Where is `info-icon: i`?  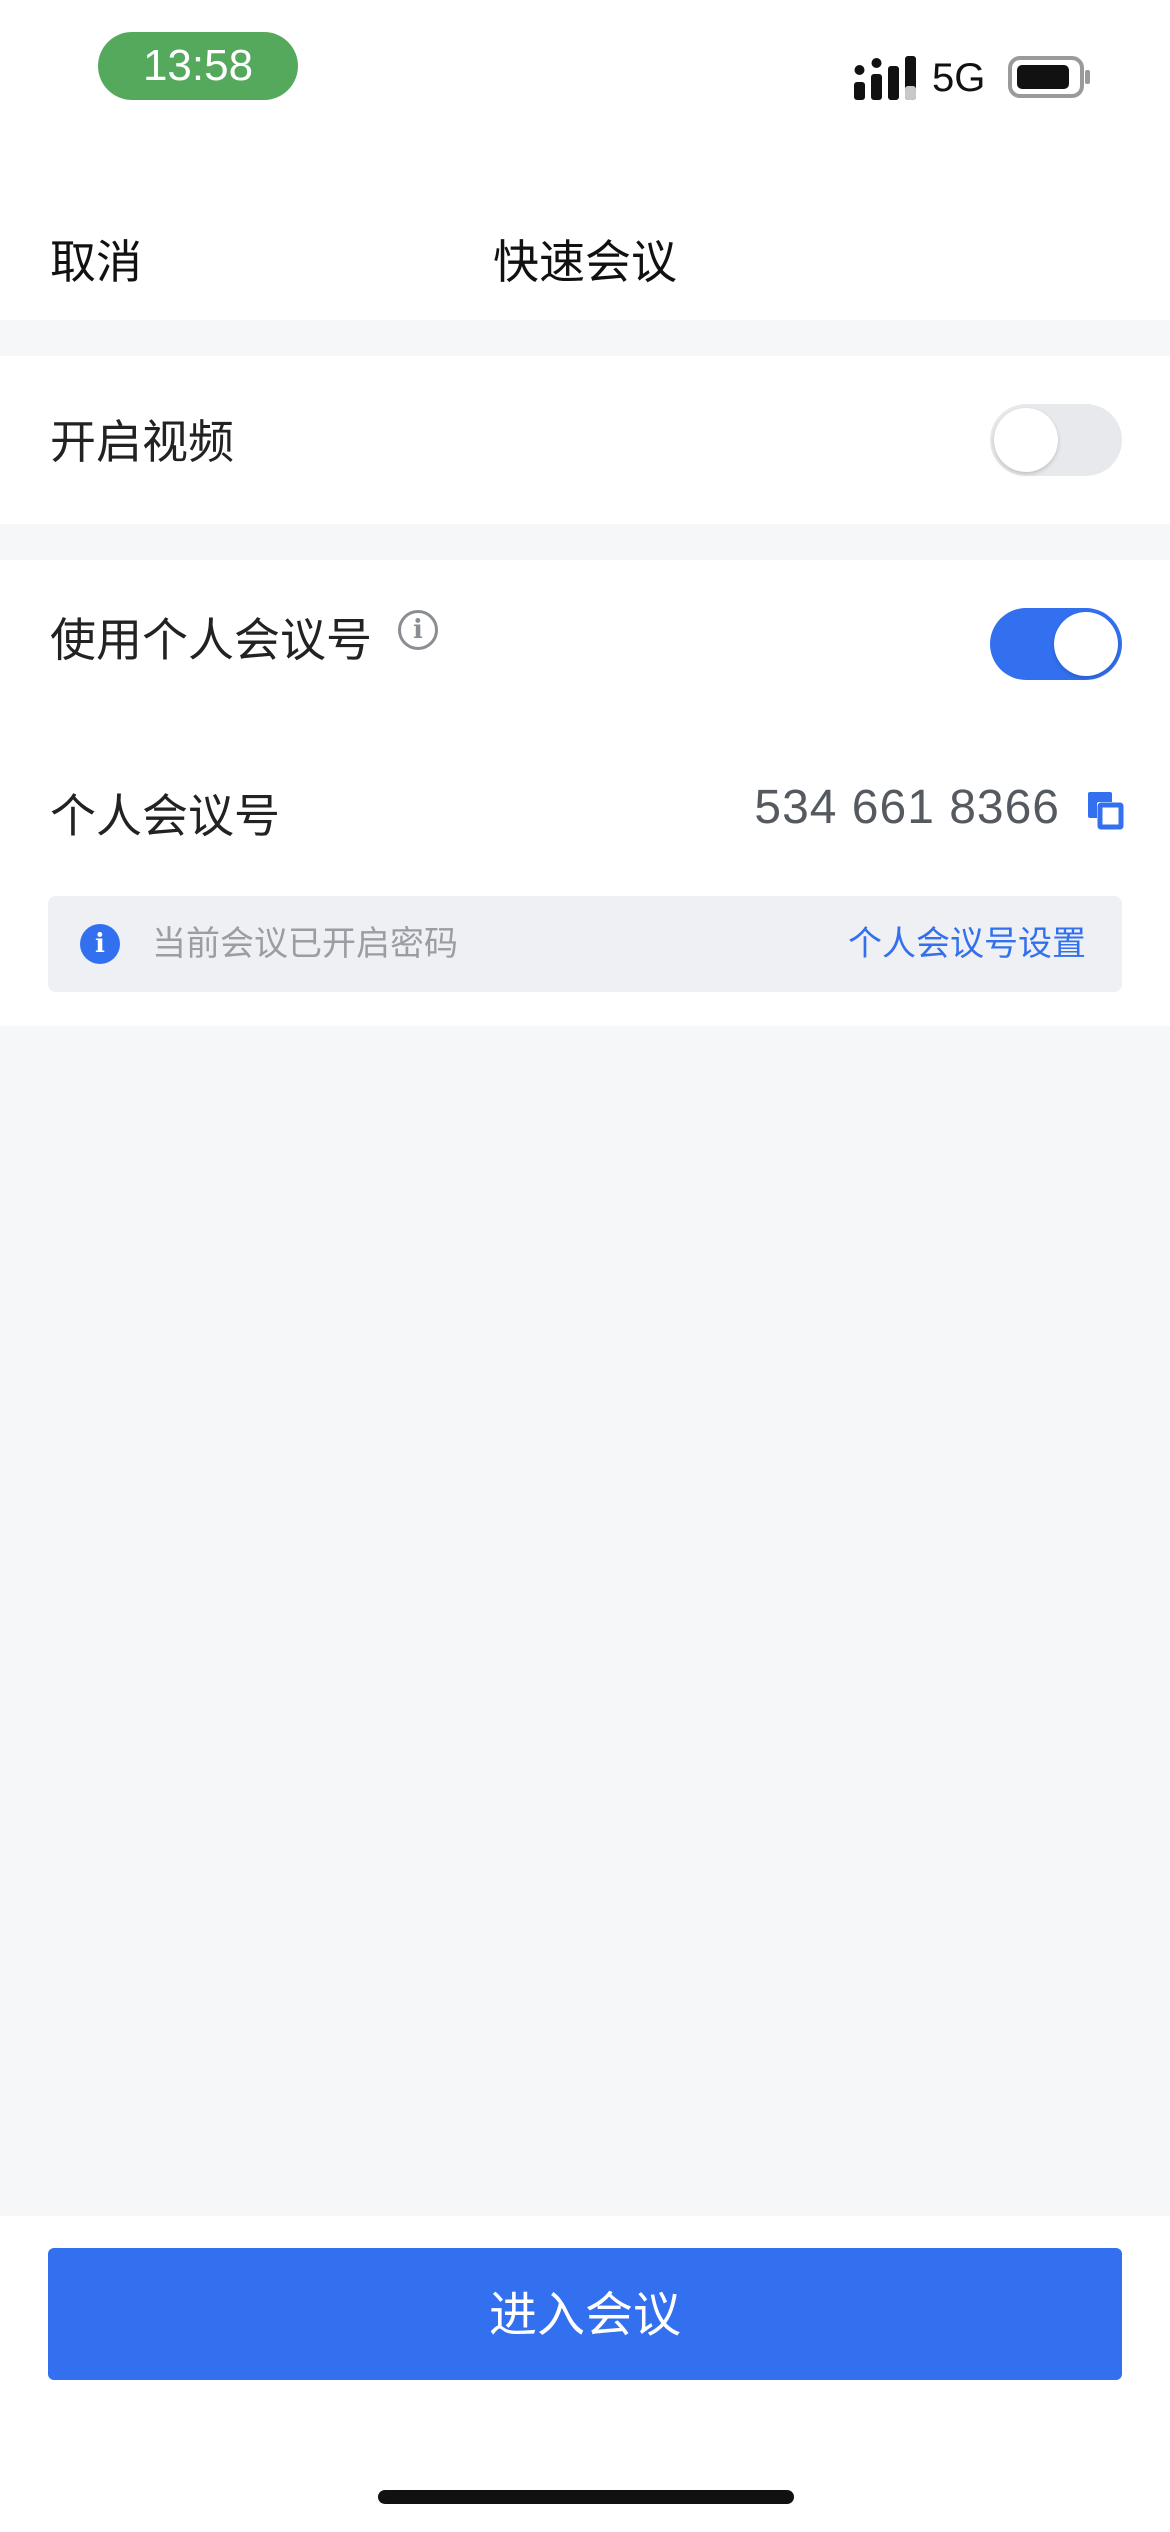
info-icon: i is located at coordinates (418, 630).